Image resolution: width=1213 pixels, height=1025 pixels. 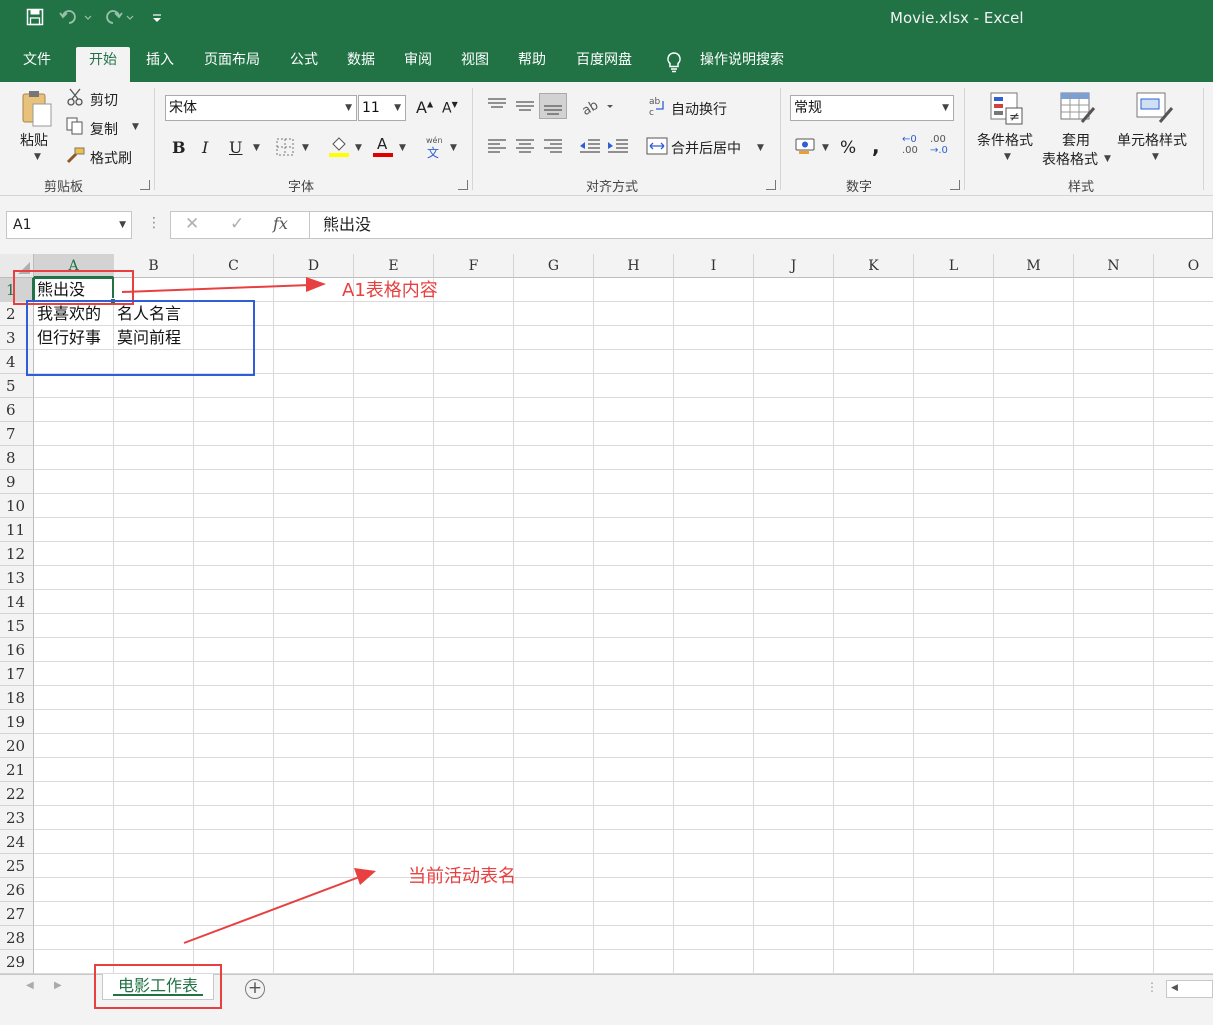 I want to click on horizontal-scrollbar: ◀, so click(x=1189, y=989).